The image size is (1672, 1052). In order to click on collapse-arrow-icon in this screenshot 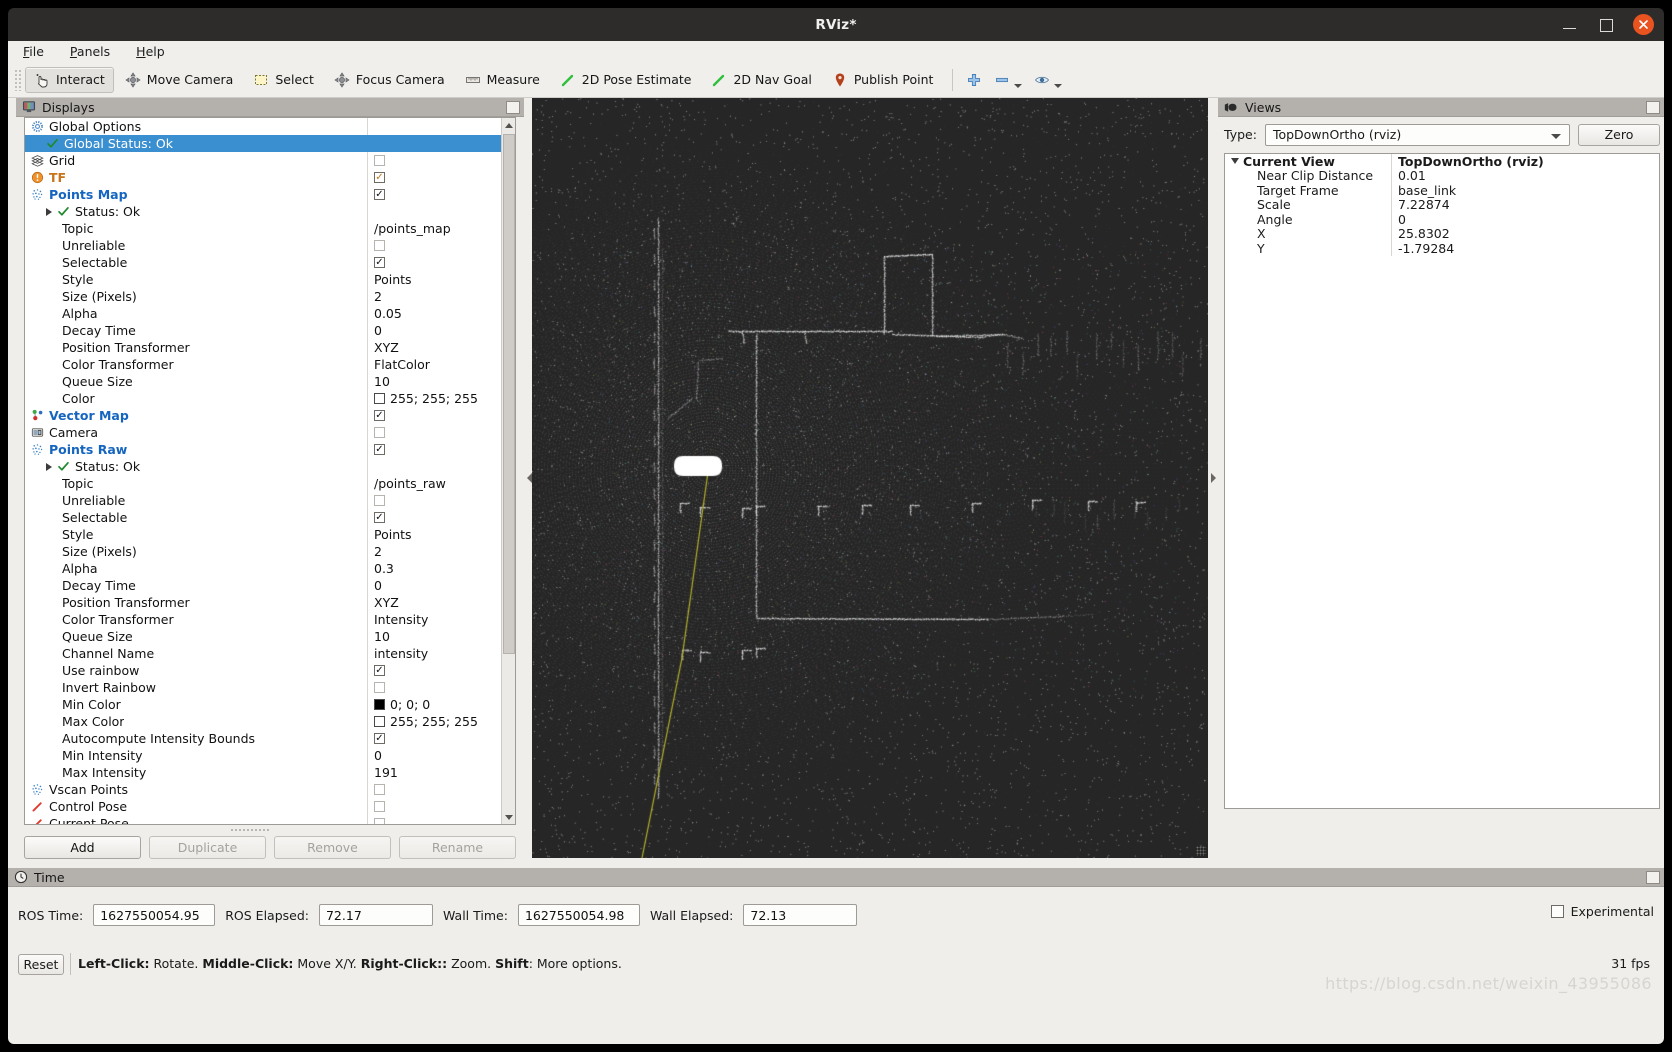, I will do `click(1235, 161)`.